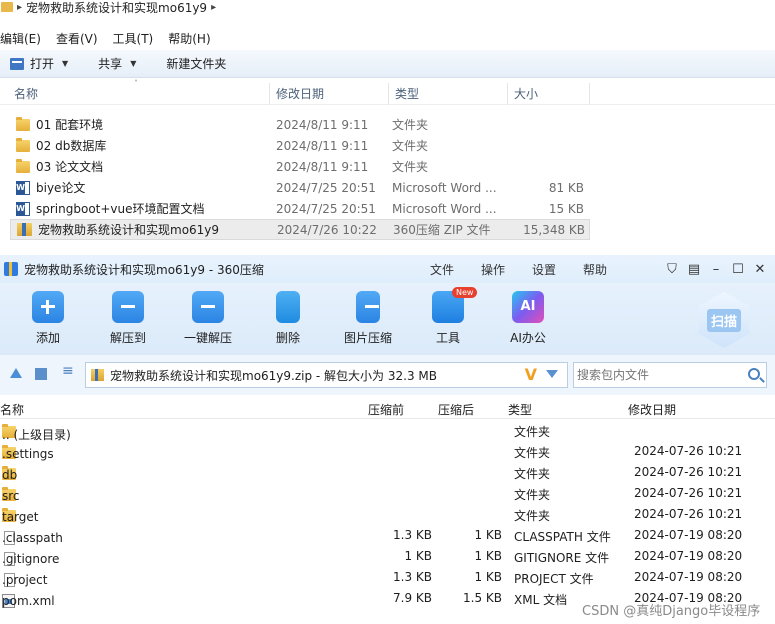 This screenshot has width=775, height=624. Describe the element at coordinates (544, 269) in the screenshot. I see `menu-settings: 设置` at that location.